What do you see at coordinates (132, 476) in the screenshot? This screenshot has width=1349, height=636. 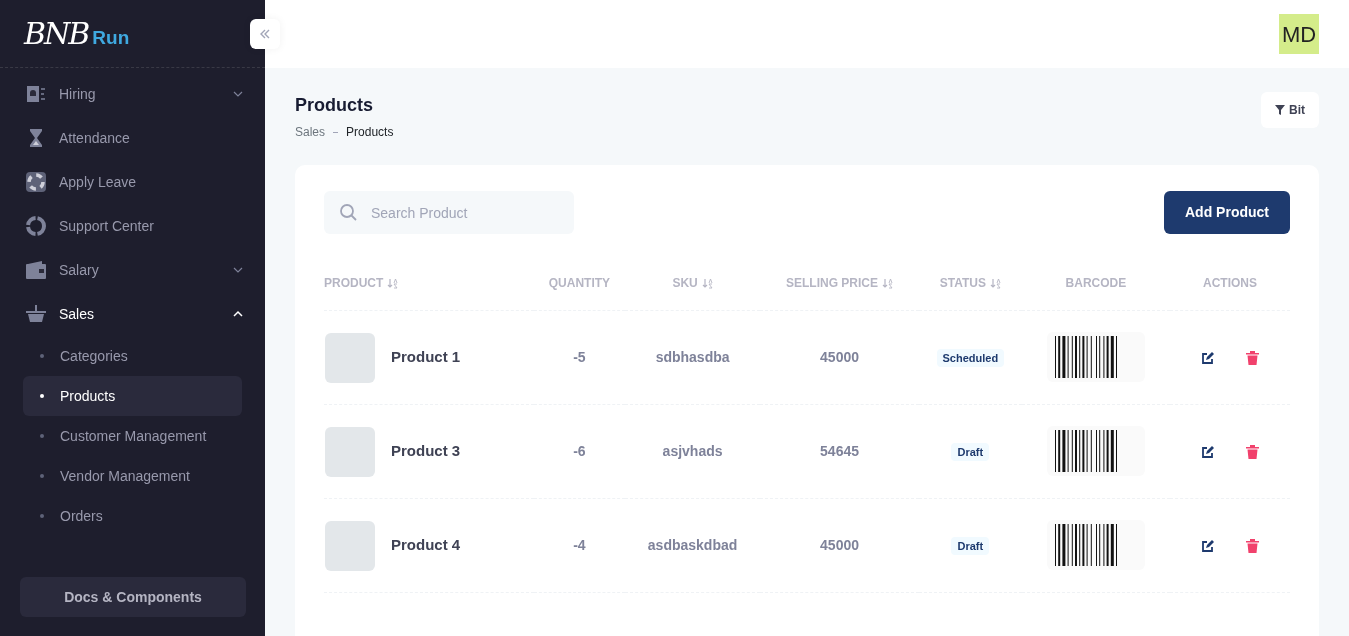 I see `sidebar-subitem: Vendor Management` at bounding box center [132, 476].